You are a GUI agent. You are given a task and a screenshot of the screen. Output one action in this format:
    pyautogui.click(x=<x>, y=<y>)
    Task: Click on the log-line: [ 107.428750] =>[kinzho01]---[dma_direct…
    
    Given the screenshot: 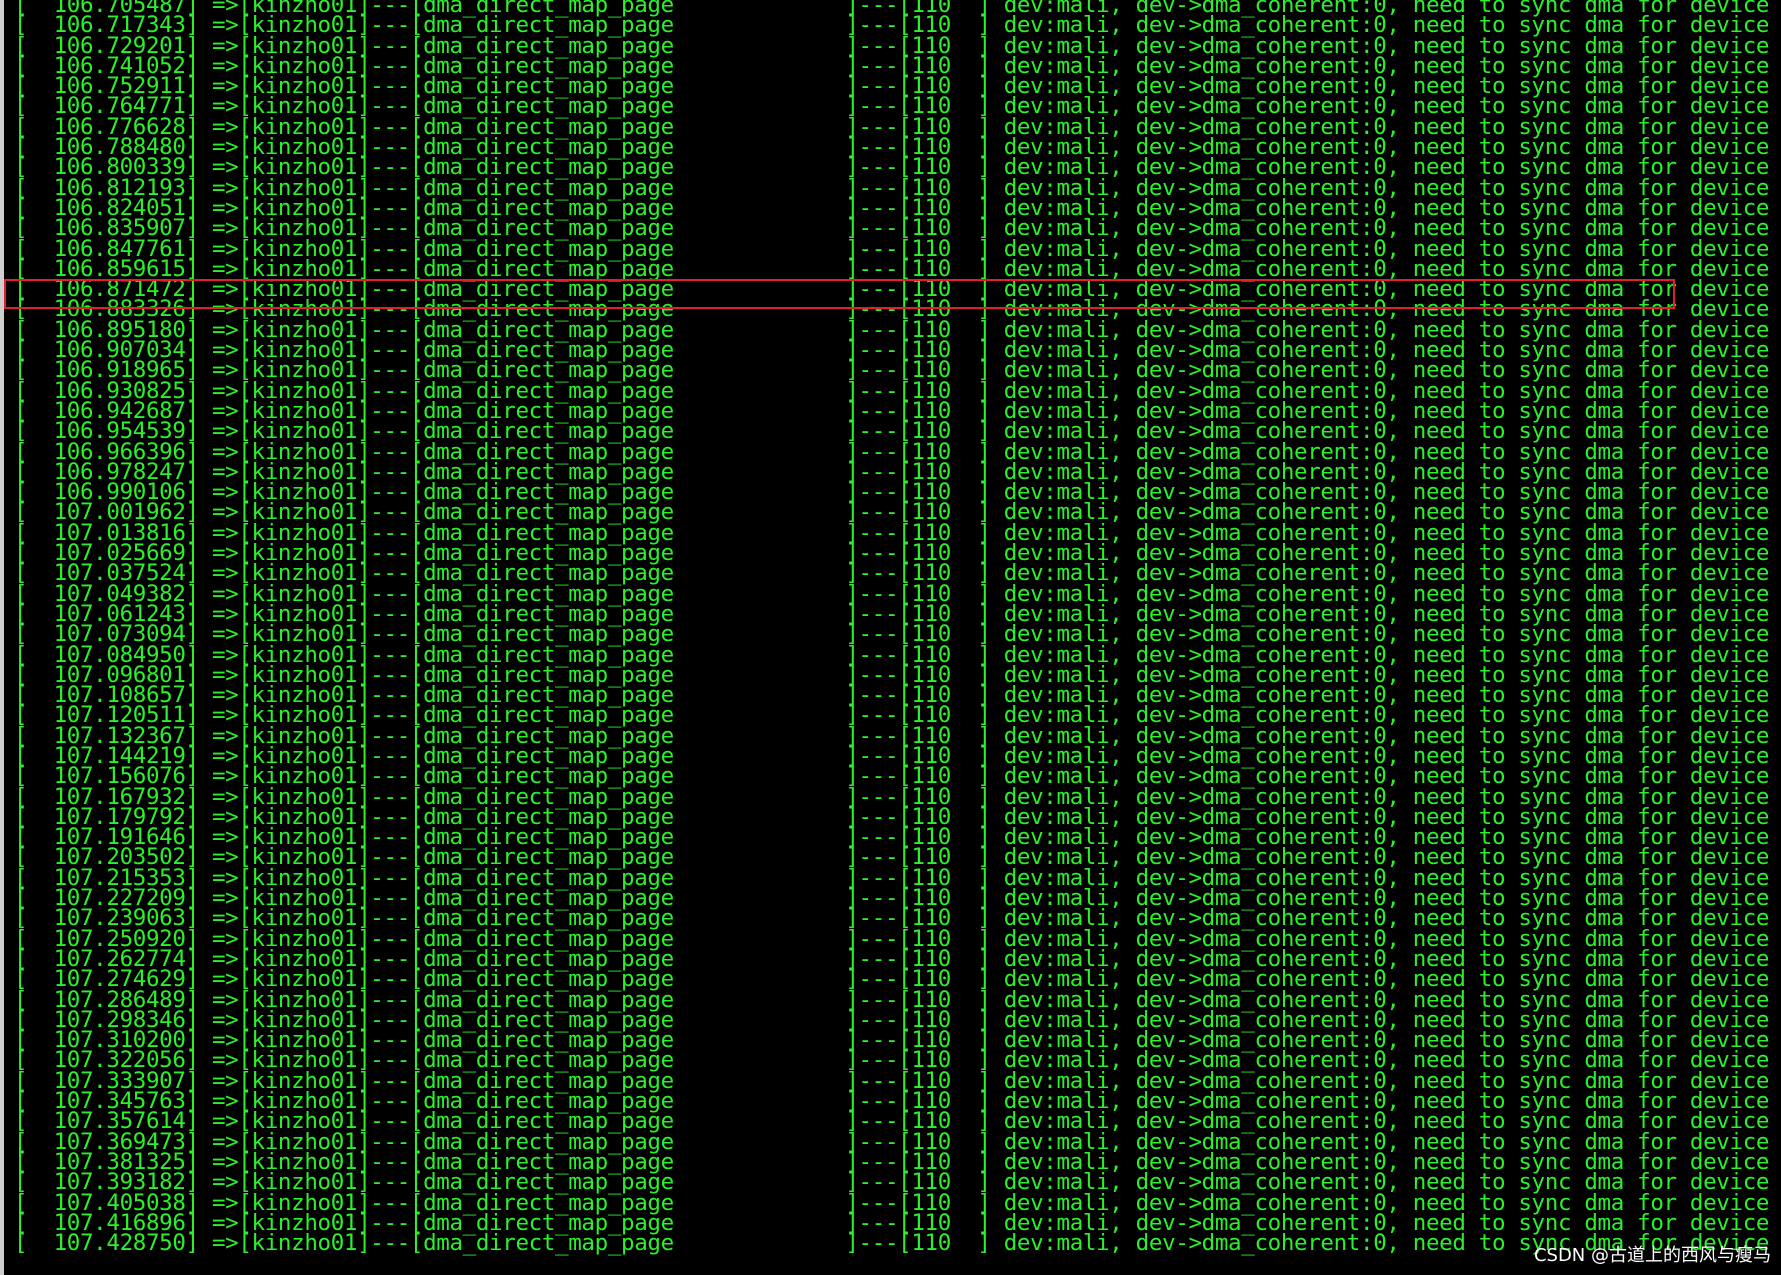 What is the action you would take?
    pyautogui.click(x=892, y=1243)
    